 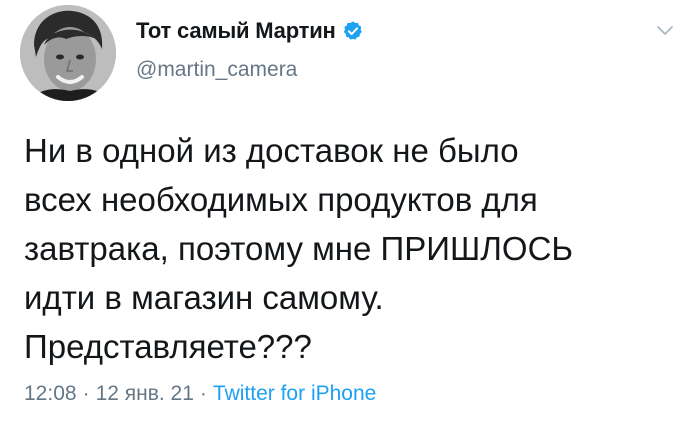 What do you see at coordinates (50, 393) in the screenshot?
I see `tweet-time: 12:08` at bounding box center [50, 393].